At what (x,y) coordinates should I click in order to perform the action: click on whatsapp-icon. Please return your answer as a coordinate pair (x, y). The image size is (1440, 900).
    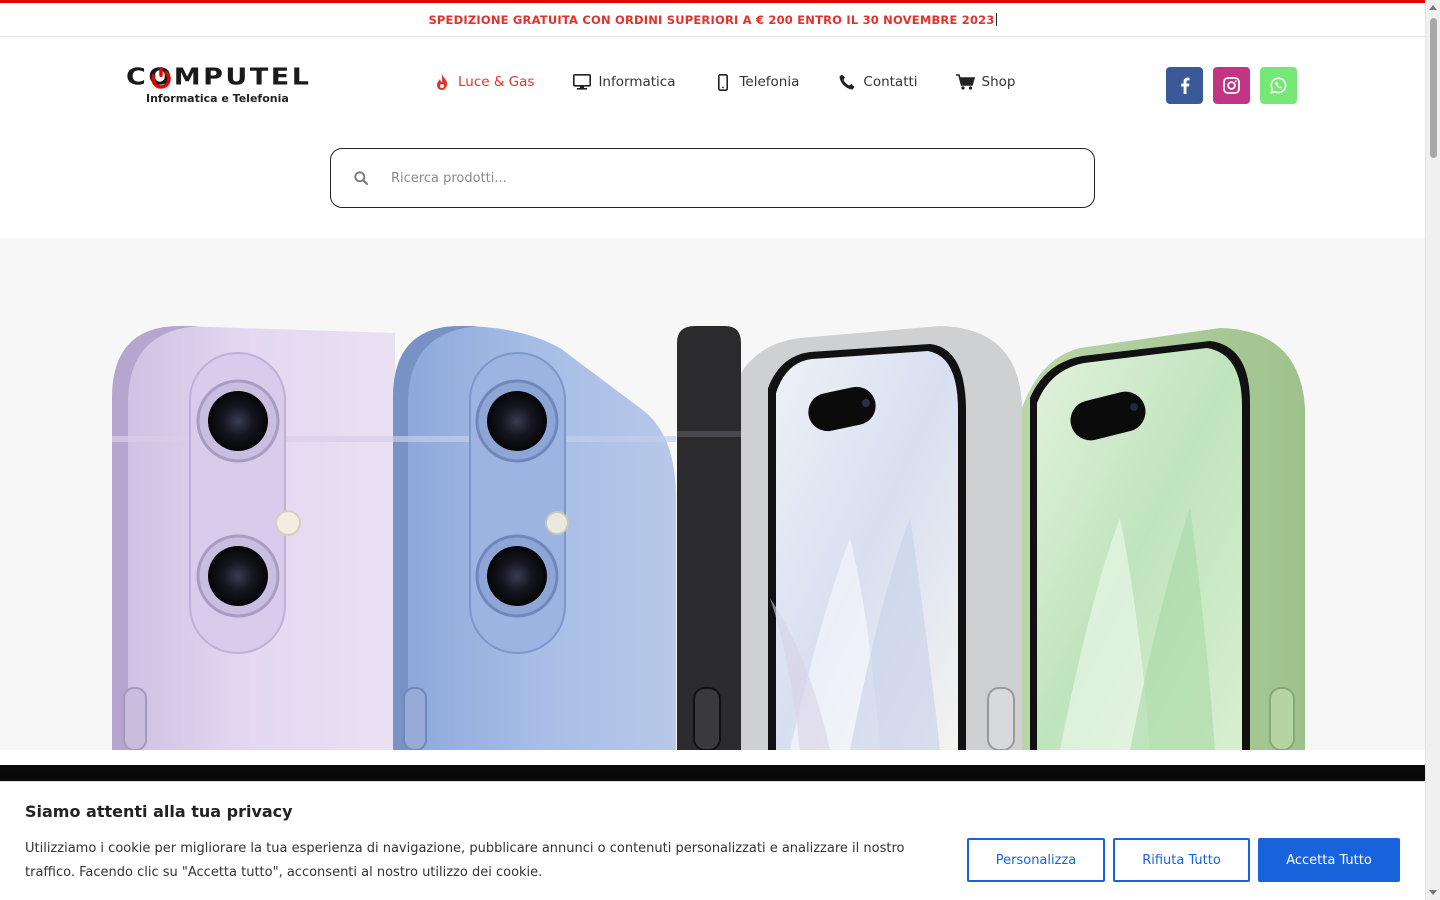
    Looking at the image, I should click on (1278, 85).